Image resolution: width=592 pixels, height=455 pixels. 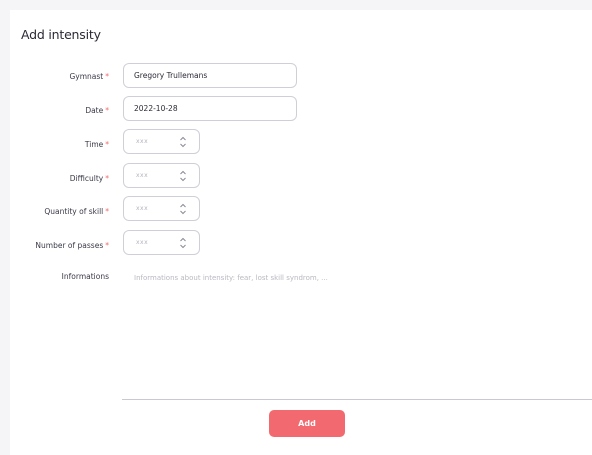 What do you see at coordinates (86, 76) in the screenshot?
I see `gymnast-label-text: Gymnast` at bounding box center [86, 76].